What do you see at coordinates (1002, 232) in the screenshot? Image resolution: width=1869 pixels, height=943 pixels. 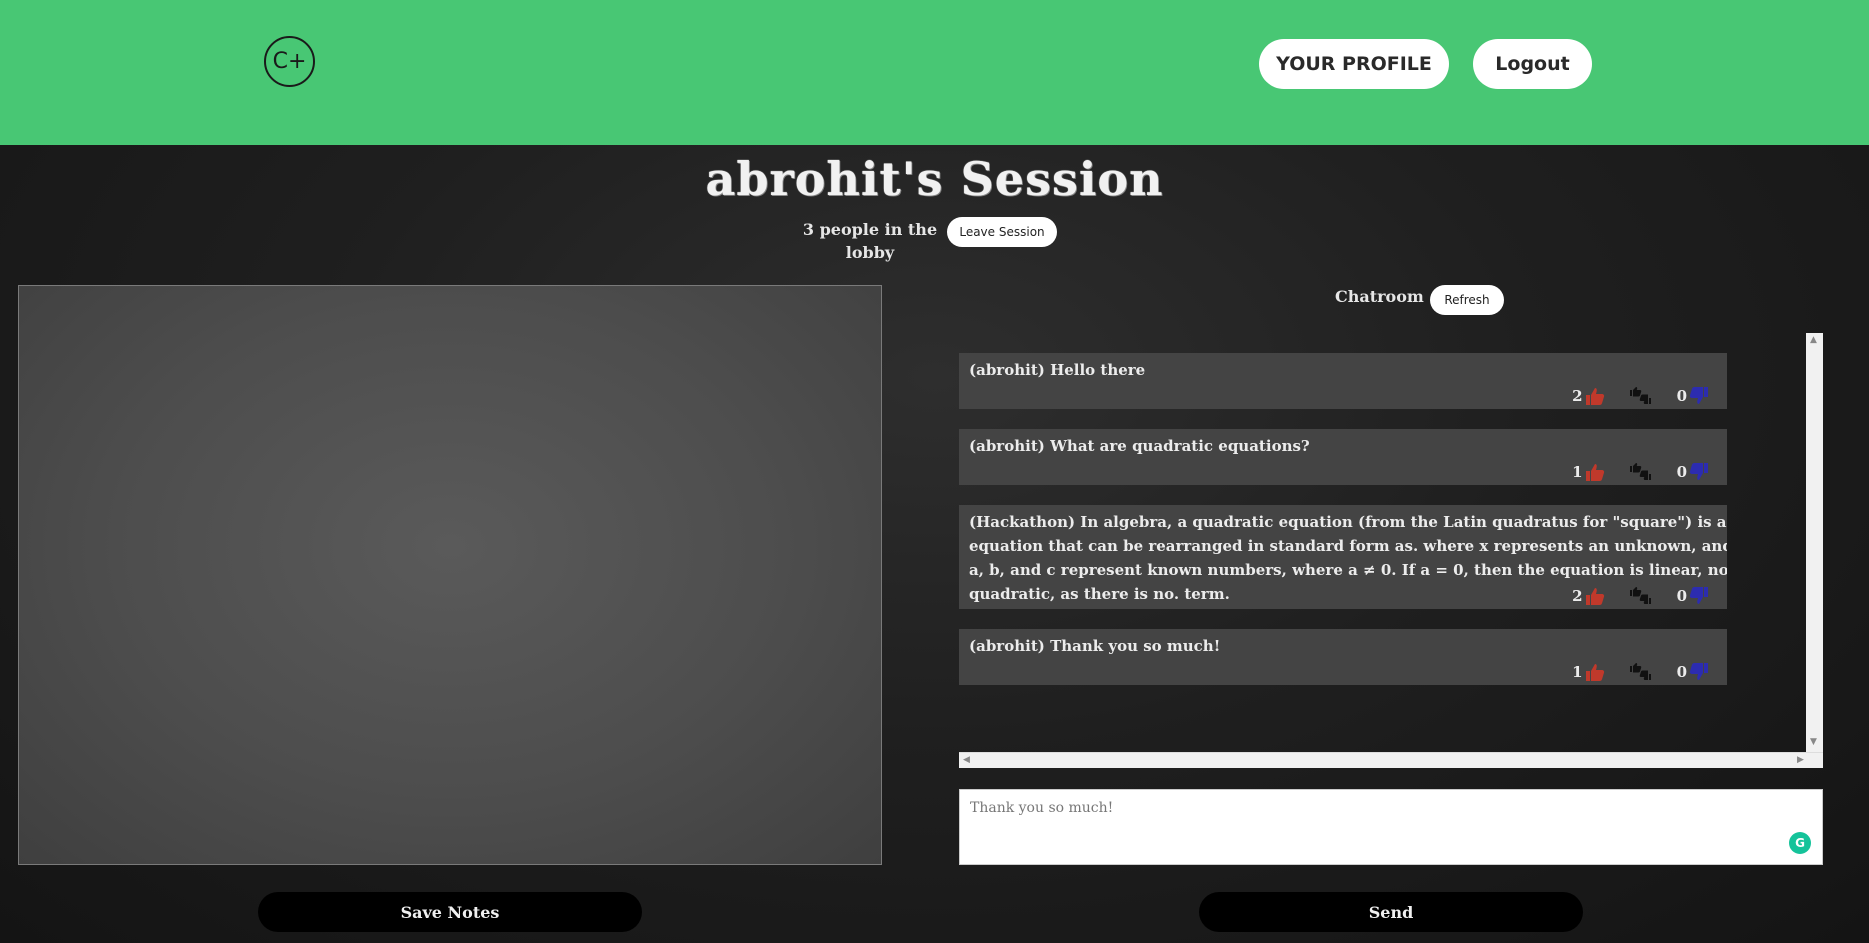 I see `leave-session-button: Leave Session` at bounding box center [1002, 232].